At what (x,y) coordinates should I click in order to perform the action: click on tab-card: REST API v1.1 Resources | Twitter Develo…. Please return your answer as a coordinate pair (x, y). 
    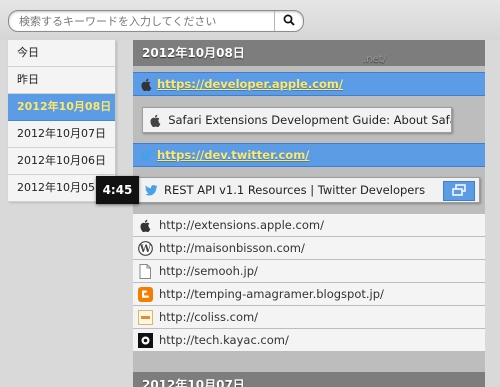
    Looking at the image, I should click on (308, 190).